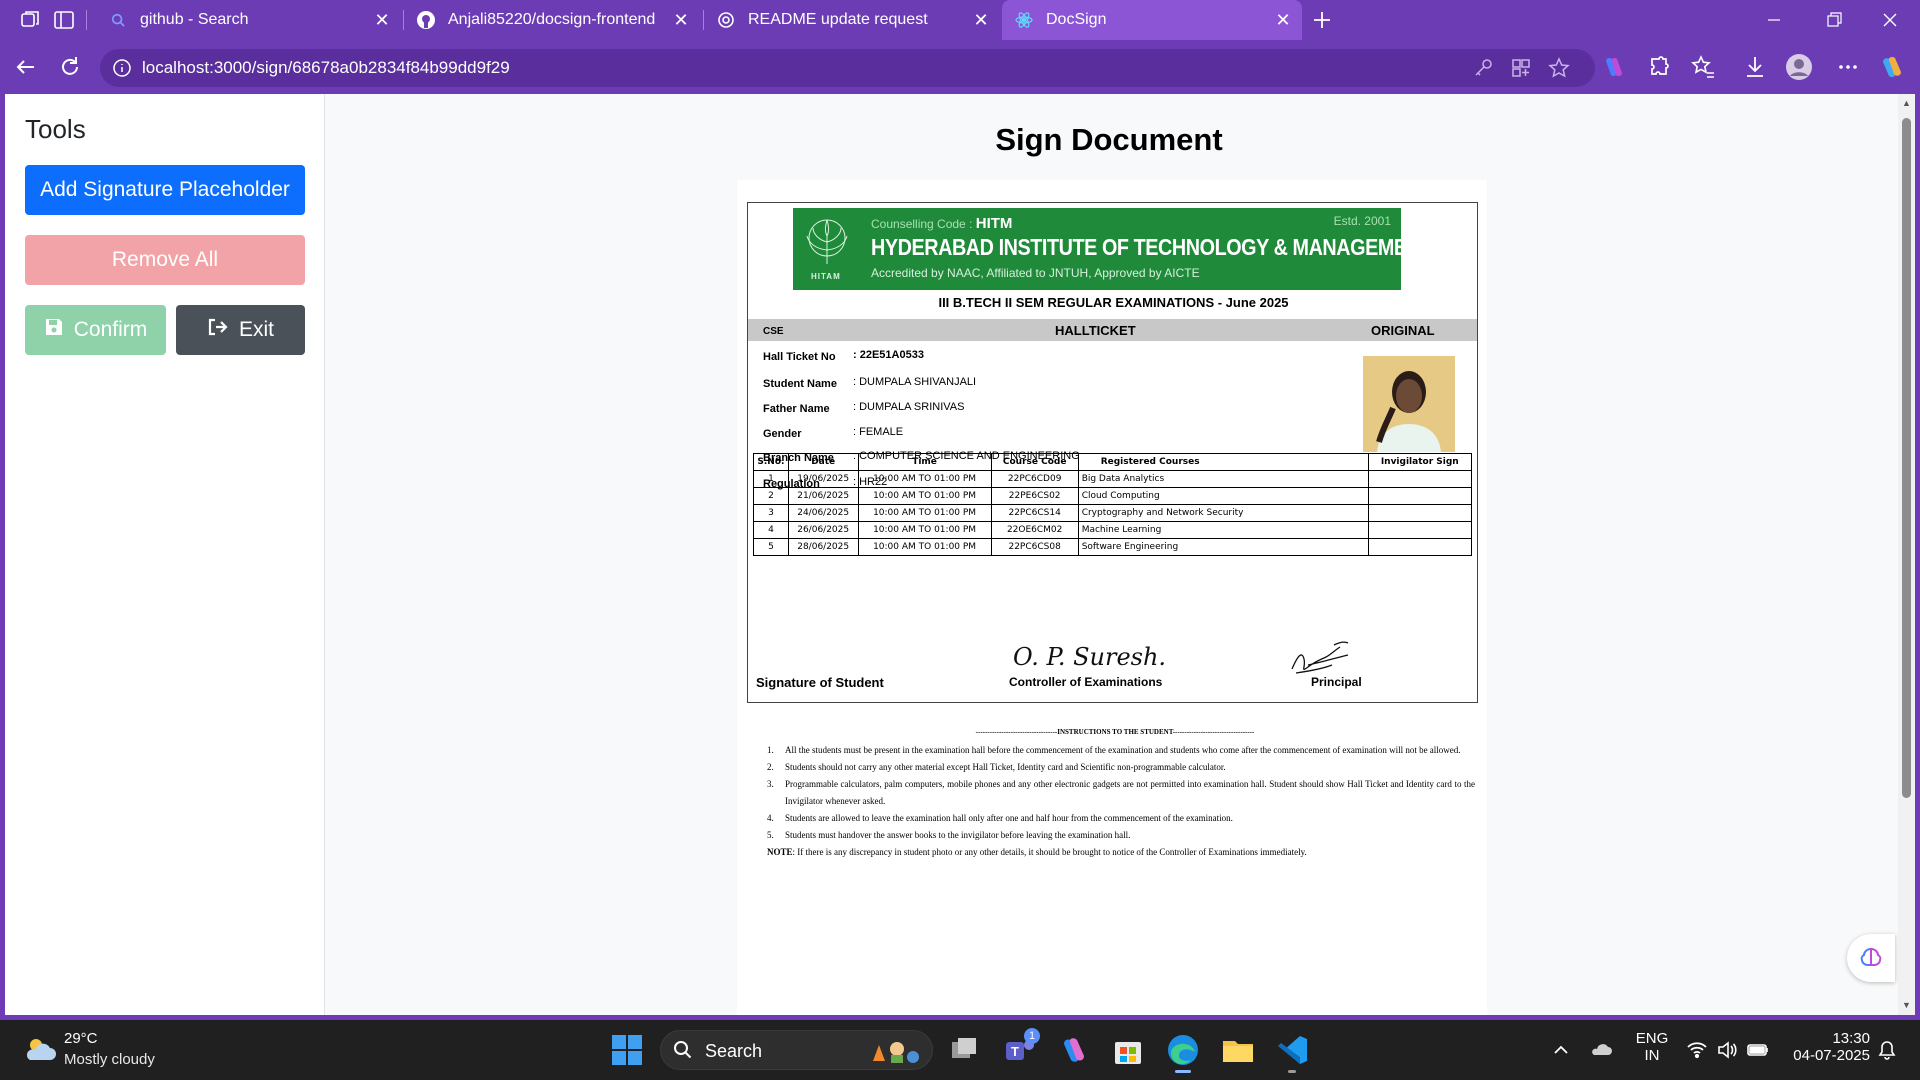 This screenshot has height=1080, width=1920. Describe the element at coordinates (1089, 657) in the screenshot. I see `controller-signature: O. P. Suresh.` at that location.